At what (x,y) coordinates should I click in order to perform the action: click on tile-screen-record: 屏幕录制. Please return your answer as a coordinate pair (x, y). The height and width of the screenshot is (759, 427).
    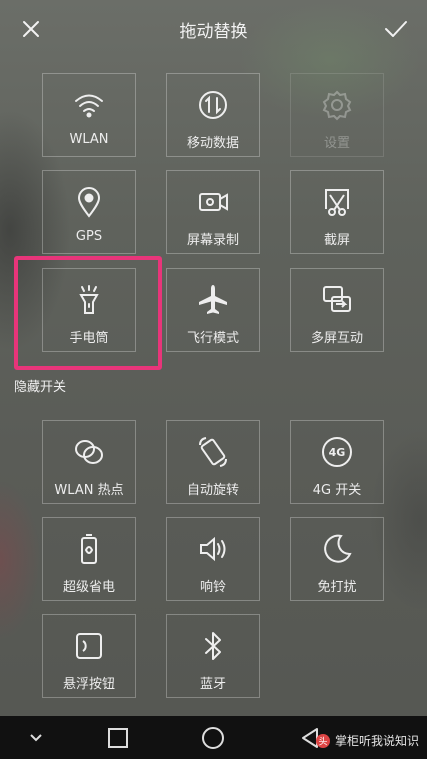
    Looking at the image, I should click on (213, 212).